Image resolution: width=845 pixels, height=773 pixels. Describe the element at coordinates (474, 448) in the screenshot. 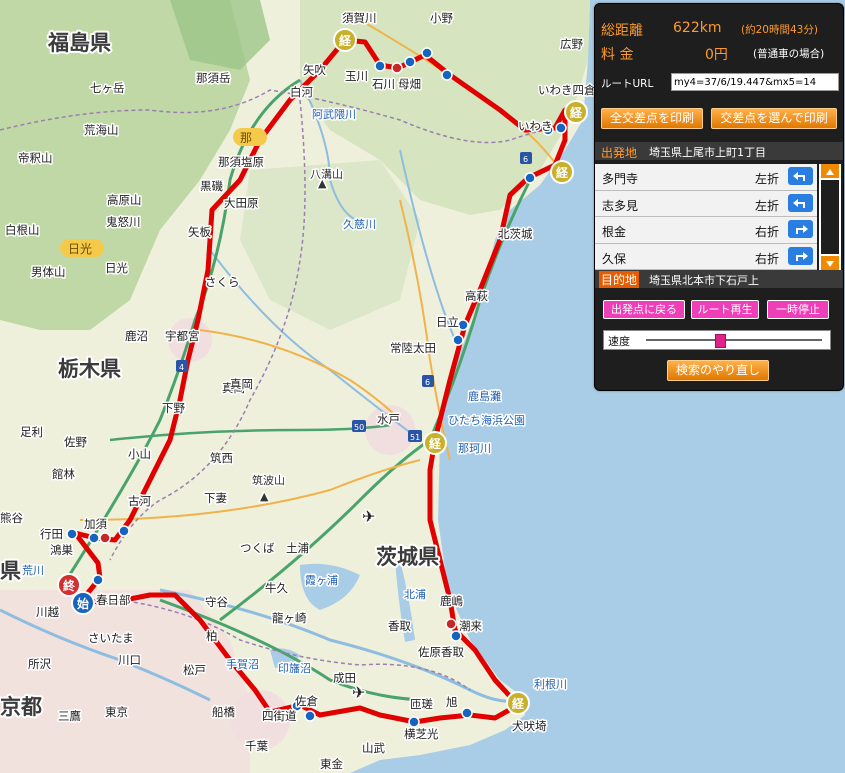

I see `water-label: 那珂川` at that location.